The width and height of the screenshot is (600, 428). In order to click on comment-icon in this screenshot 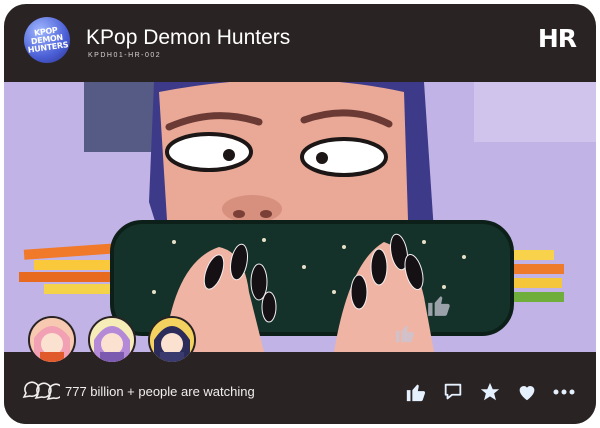, I will do `click(453, 391)`.